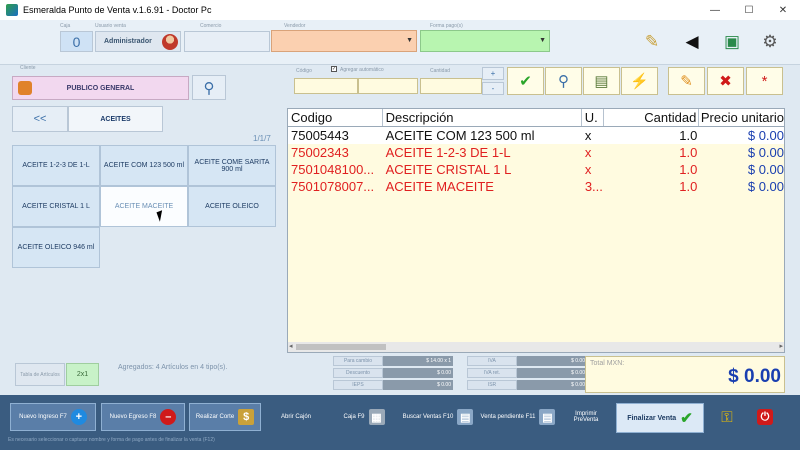 The height and width of the screenshot is (450, 800). Describe the element at coordinates (770, 42) in the screenshot. I see `gear-icon: ⚙` at that location.